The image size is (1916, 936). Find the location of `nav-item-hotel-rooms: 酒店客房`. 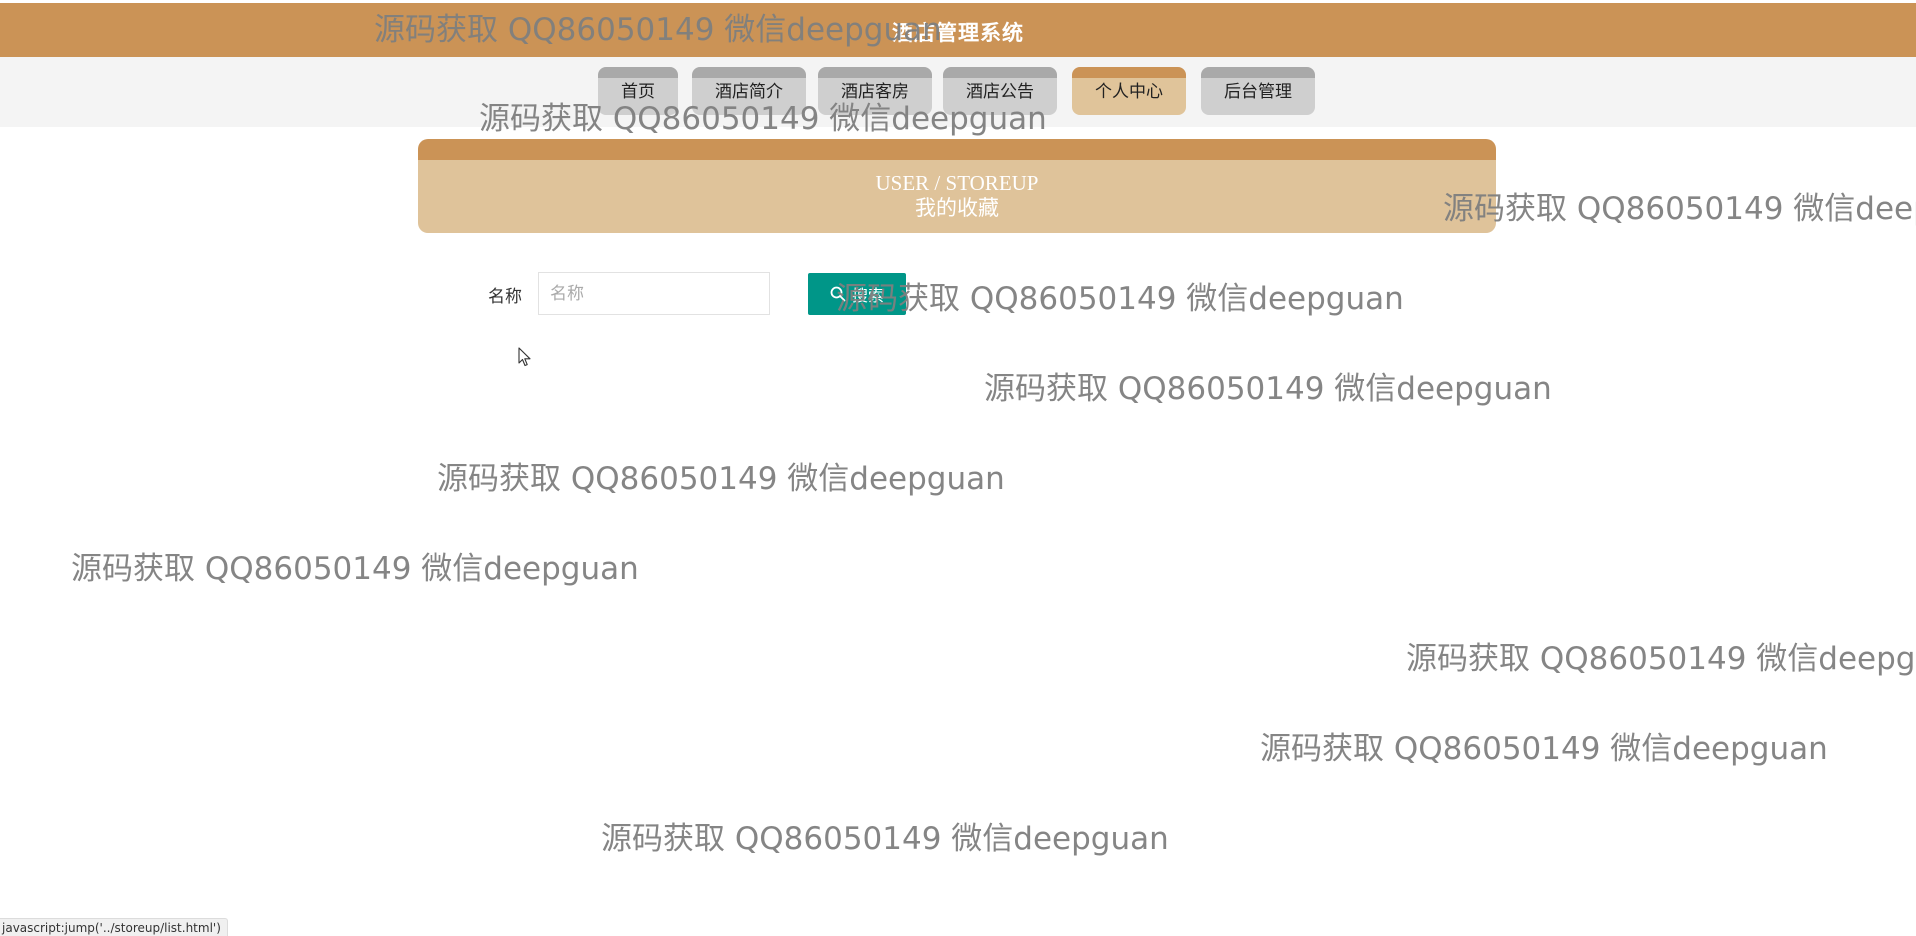

nav-item-hotel-rooms: 酒店客房 is located at coordinates (875, 91).